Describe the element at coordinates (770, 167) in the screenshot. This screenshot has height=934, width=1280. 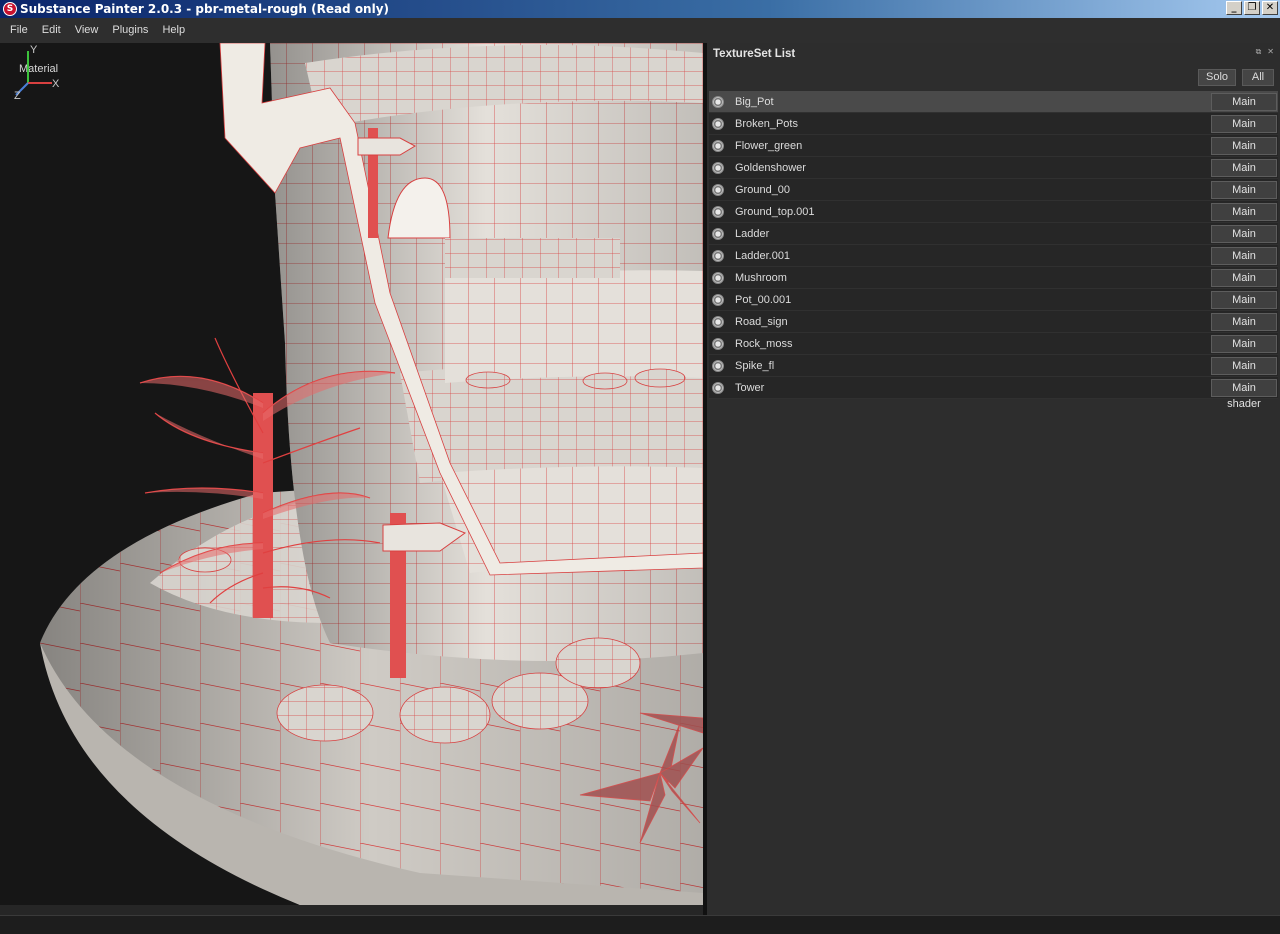
I see `textureset-name: Goldenshower` at that location.